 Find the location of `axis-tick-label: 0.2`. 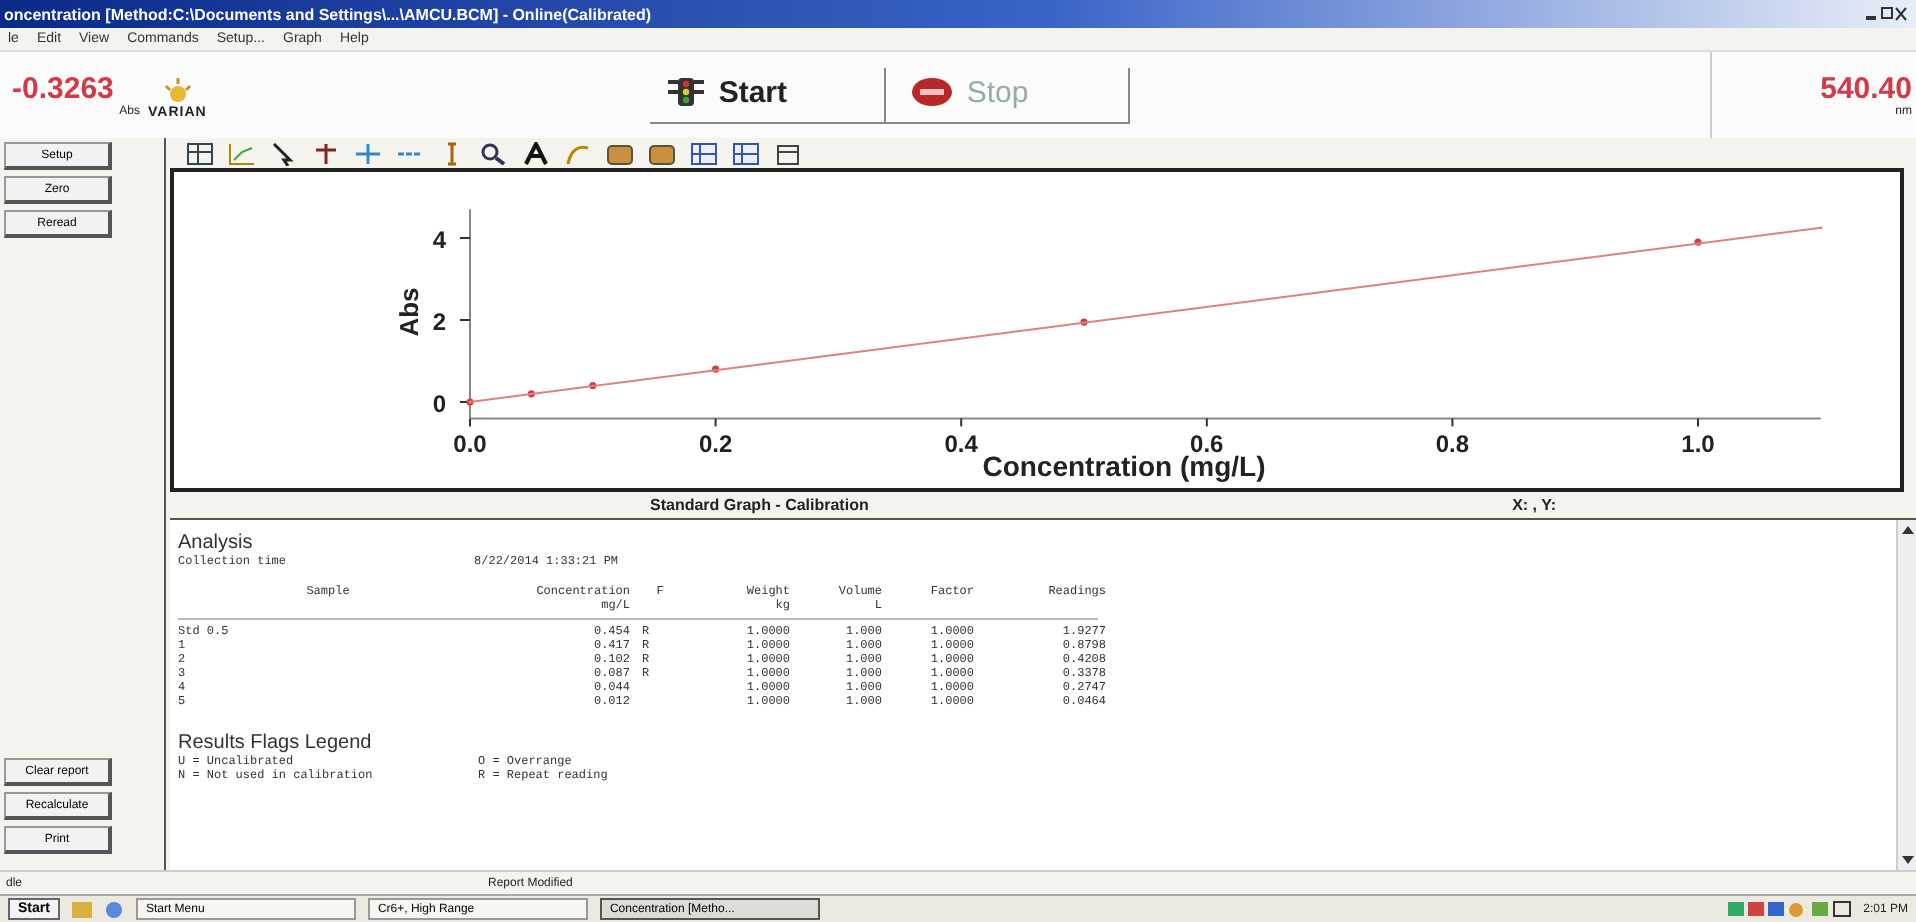

axis-tick-label: 0.2 is located at coordinates (715, 444).